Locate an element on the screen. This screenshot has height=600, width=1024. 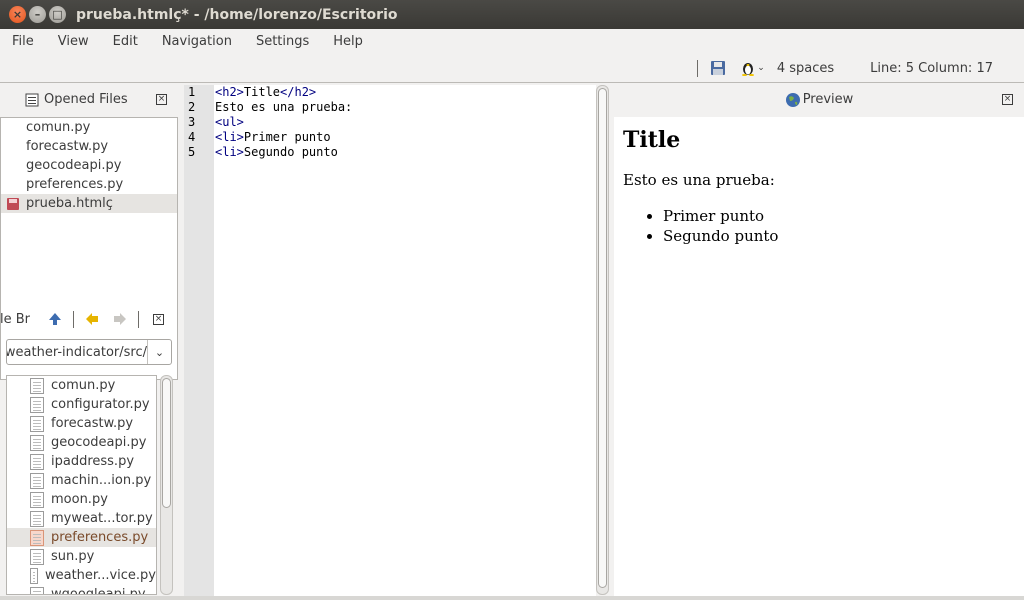
window-title: prueba.htmlç* - /home/lorenzo/Escritorio is located at coordinates (237, 14).